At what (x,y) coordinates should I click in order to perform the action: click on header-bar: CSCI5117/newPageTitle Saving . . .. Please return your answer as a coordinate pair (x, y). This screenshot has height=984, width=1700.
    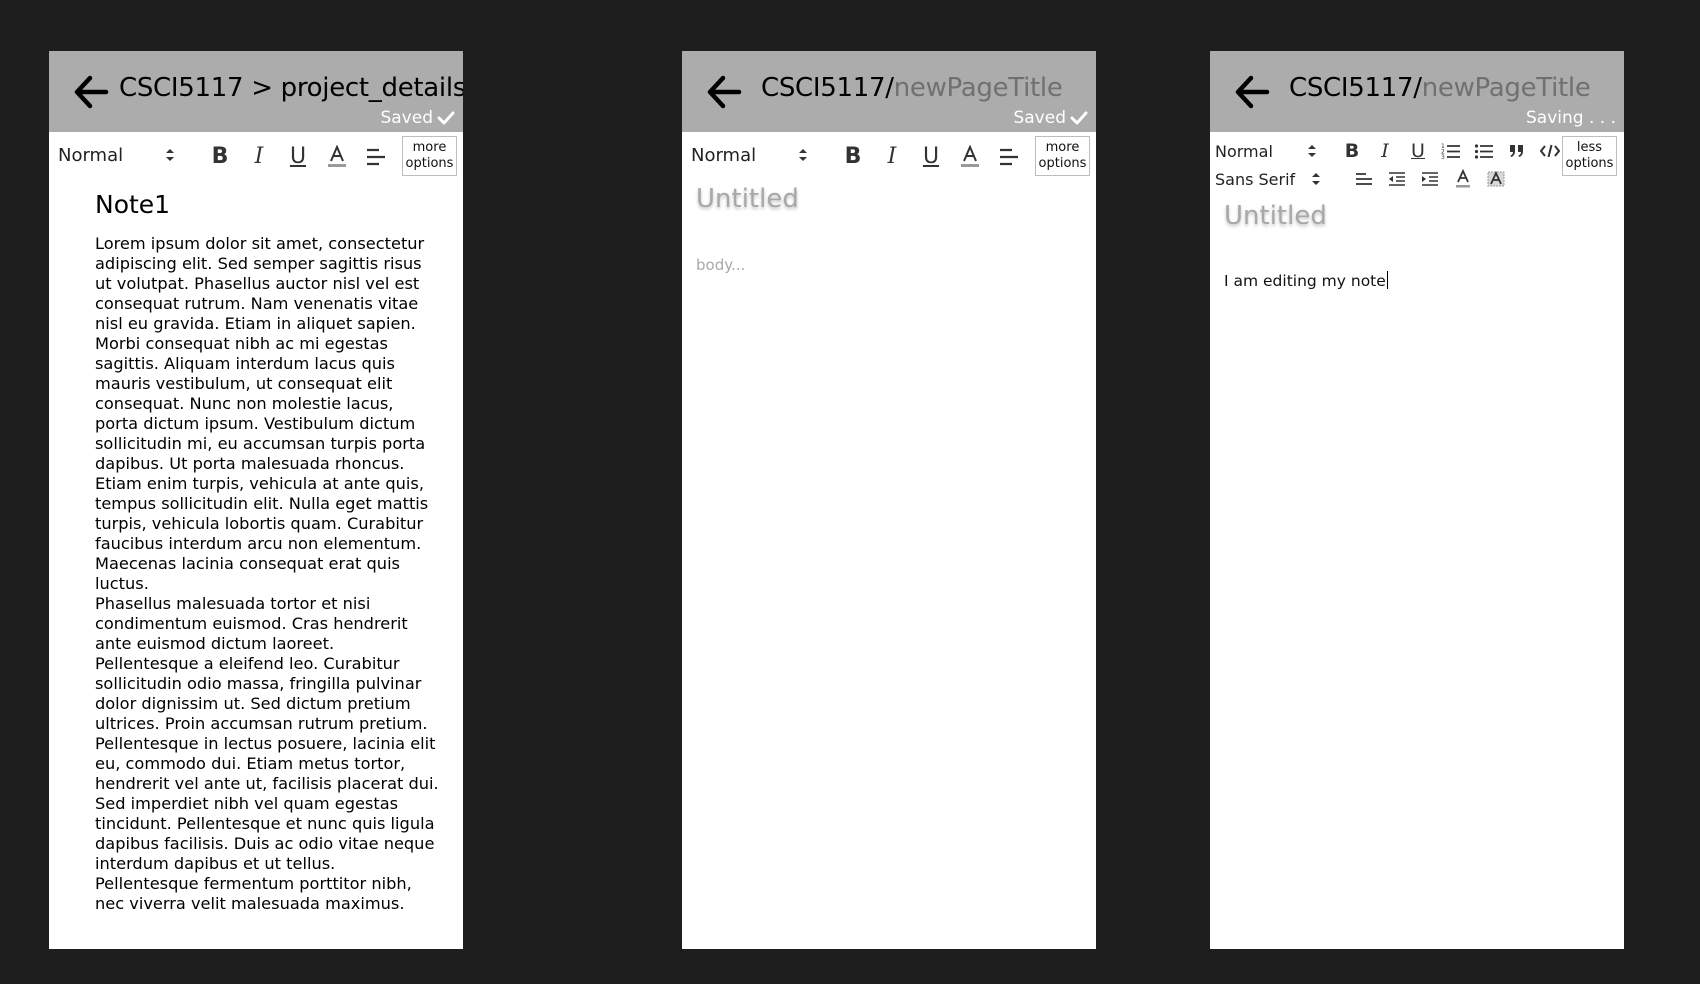
    Looking at the image, I should click on (1417, 91).